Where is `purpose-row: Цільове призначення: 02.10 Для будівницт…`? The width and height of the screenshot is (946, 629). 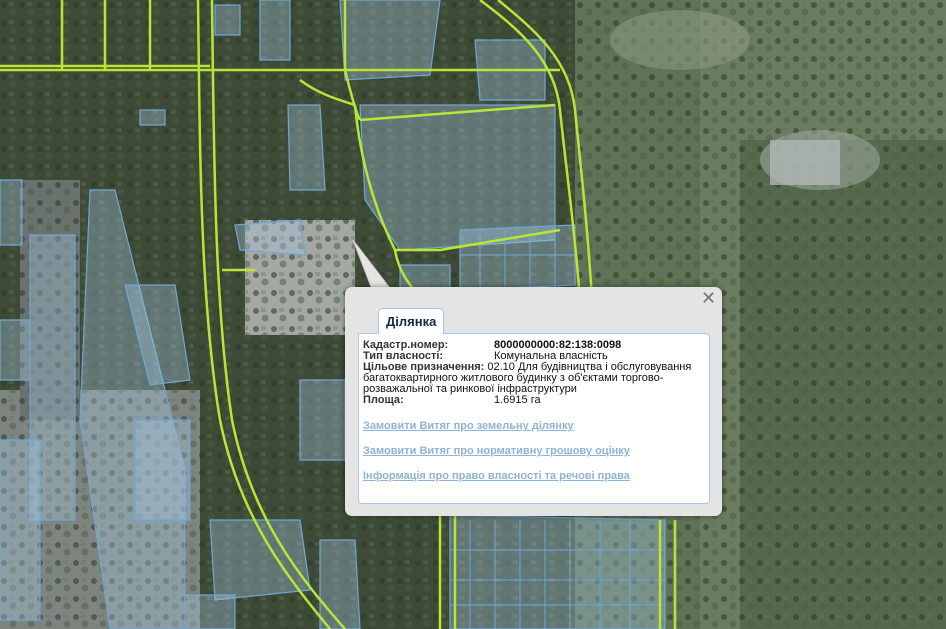
purpose-row: Цільове призначення: 02.10 Для будівницт… is located at coordinates (532, 378).